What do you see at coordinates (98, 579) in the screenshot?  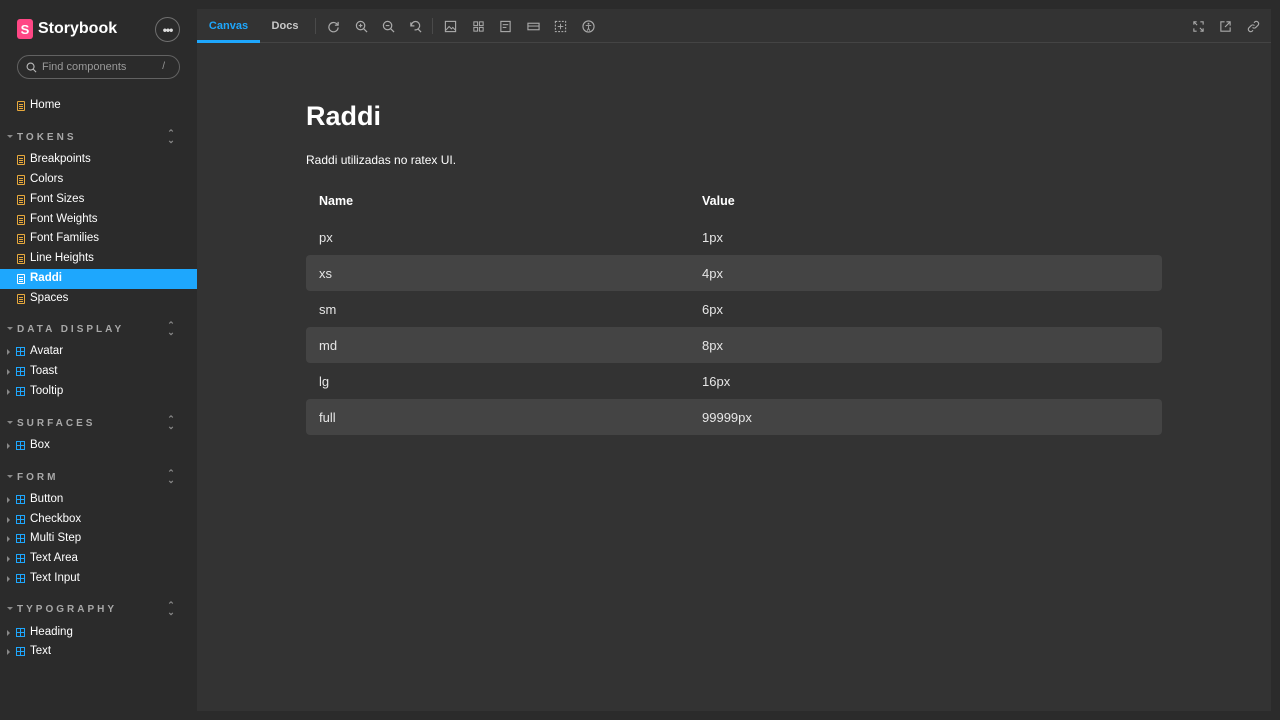 I see `sidebar-item-text-input: Text Input` at bounding box center [98, 579].